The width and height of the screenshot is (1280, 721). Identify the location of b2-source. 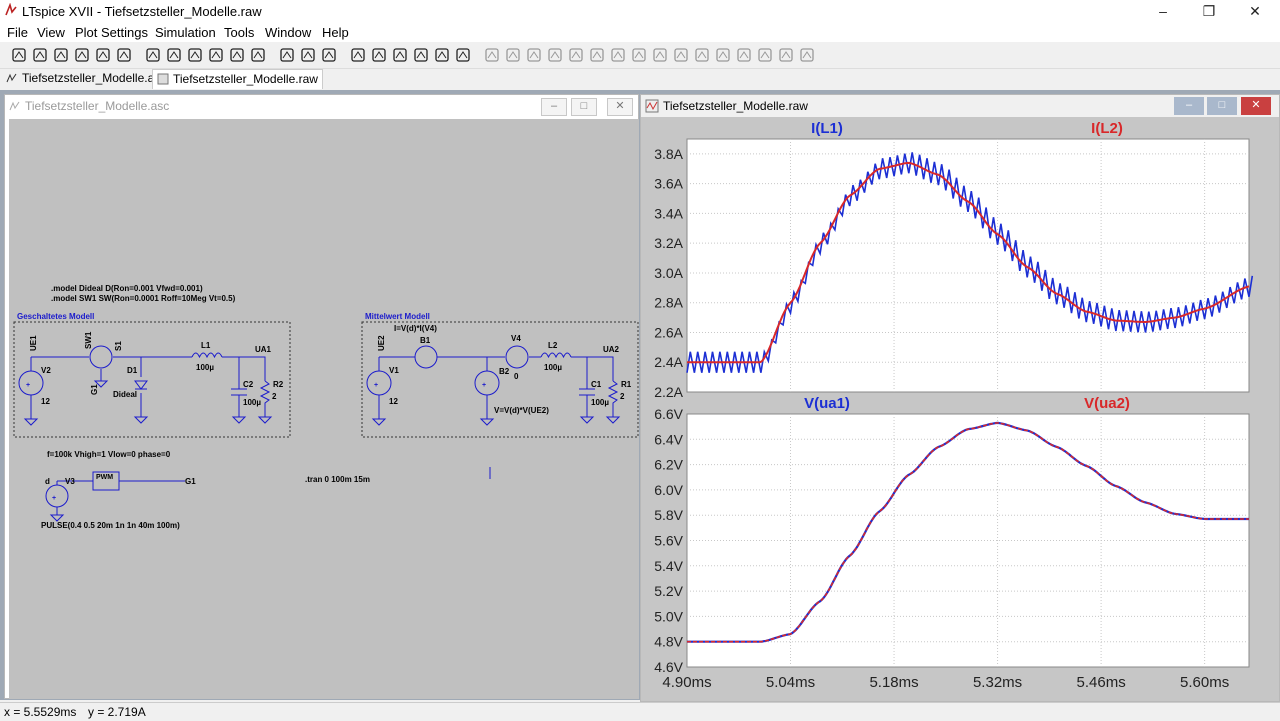
(487, 383).